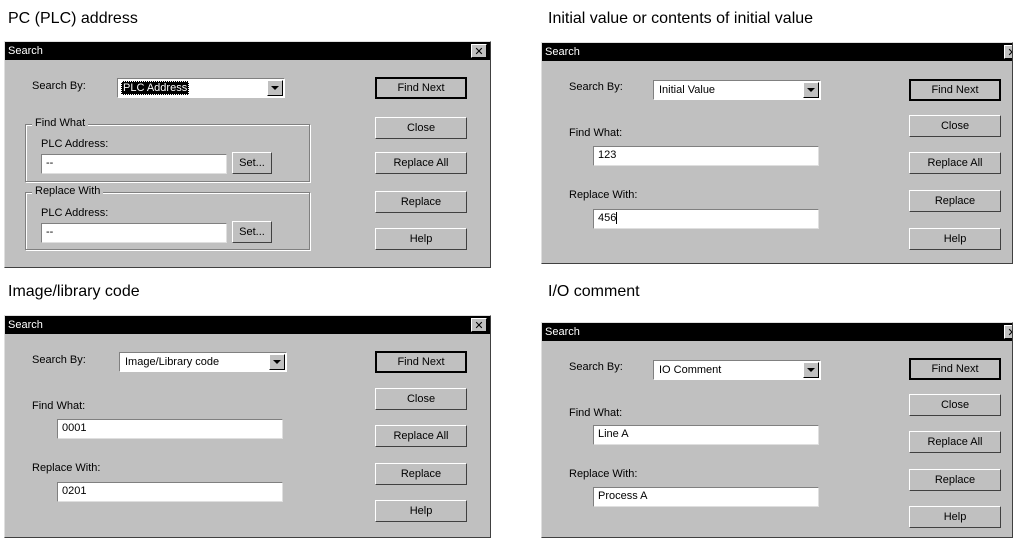 Image resolution: width=1013 pixels, height=538 pixels. I want to click on replace-with-input: 0201, so click(170, 492).